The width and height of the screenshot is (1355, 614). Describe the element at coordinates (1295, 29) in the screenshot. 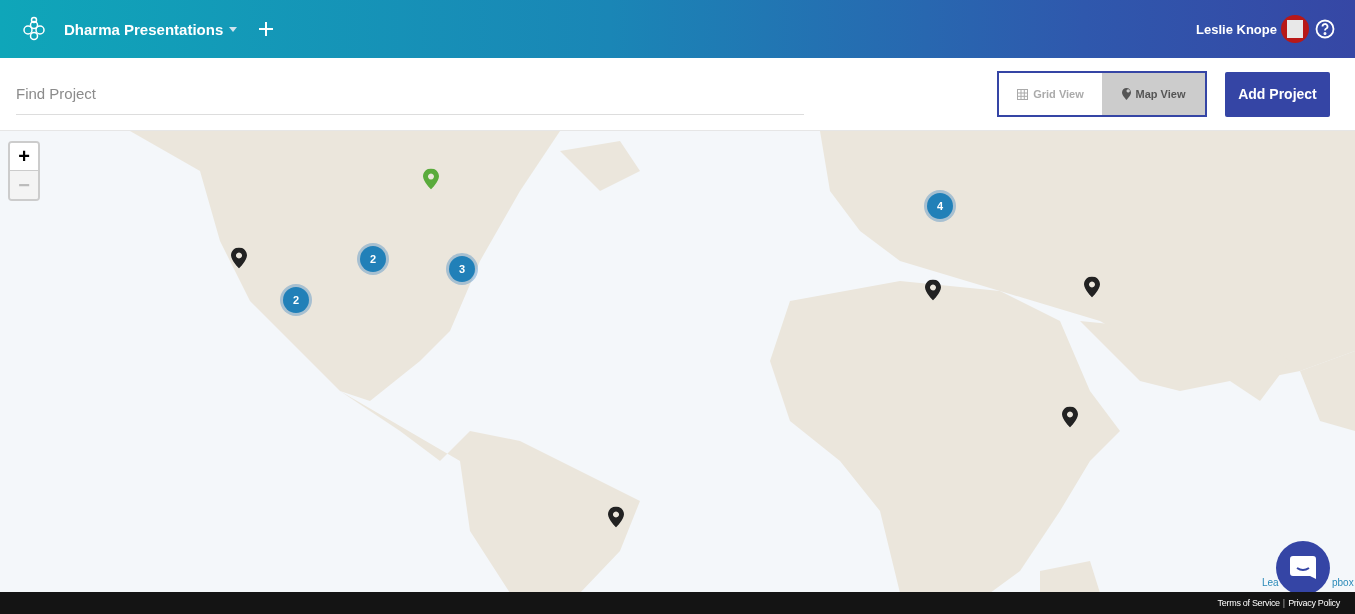

I see `avatar` at that location.